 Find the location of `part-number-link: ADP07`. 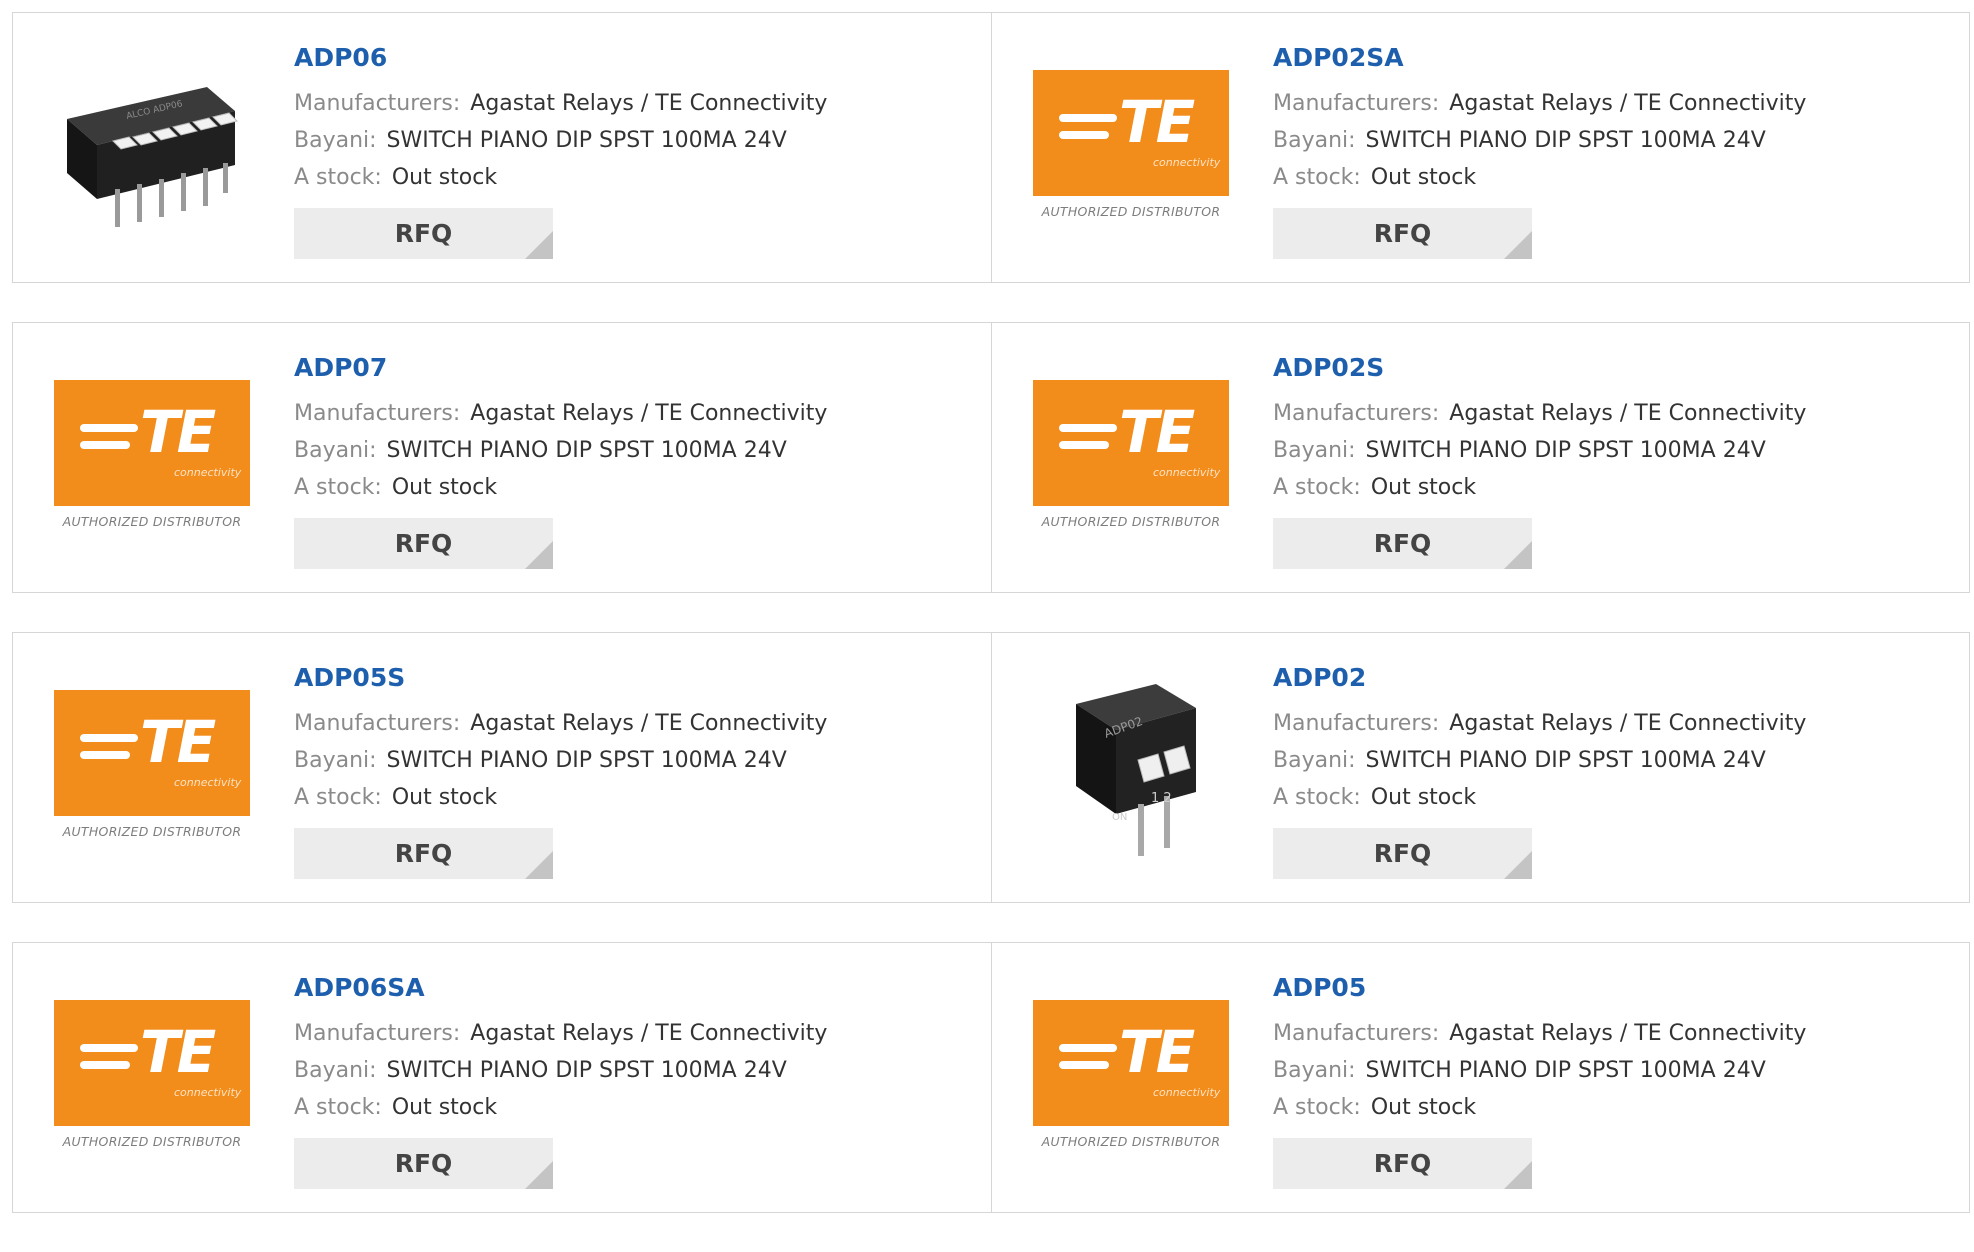

part-number-link: ADP07 is located at coordinates (637, 368).